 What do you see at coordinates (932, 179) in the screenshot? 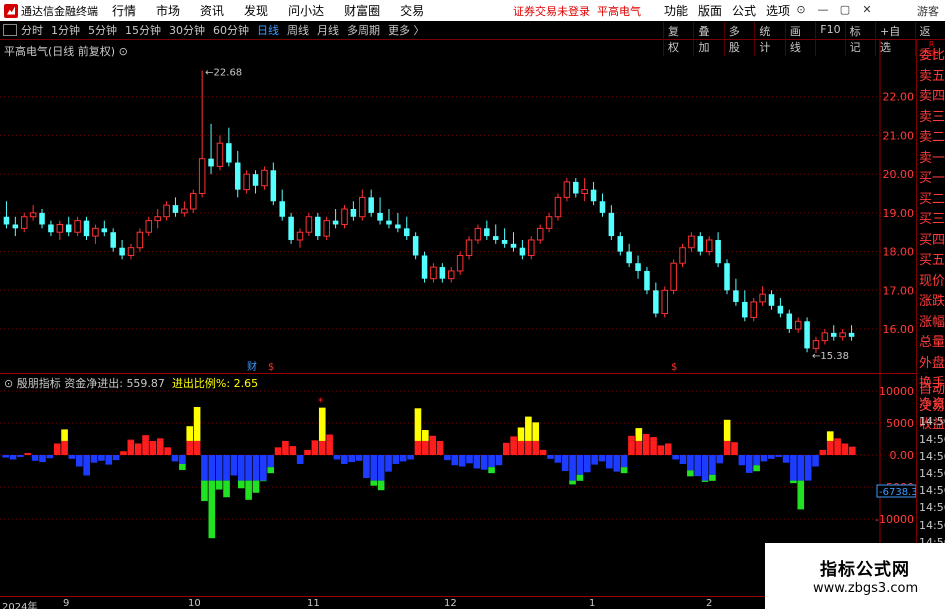
I see `side-panel-field: 买一` at bounding box center [932, 179].